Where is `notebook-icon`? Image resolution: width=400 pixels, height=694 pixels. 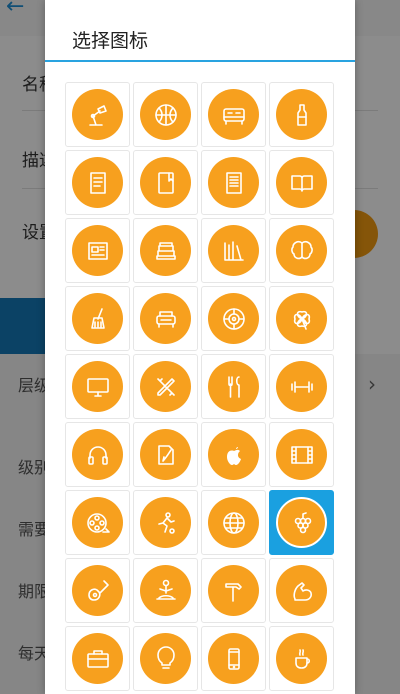
notebook-icon is located at coordinates (233, 182).